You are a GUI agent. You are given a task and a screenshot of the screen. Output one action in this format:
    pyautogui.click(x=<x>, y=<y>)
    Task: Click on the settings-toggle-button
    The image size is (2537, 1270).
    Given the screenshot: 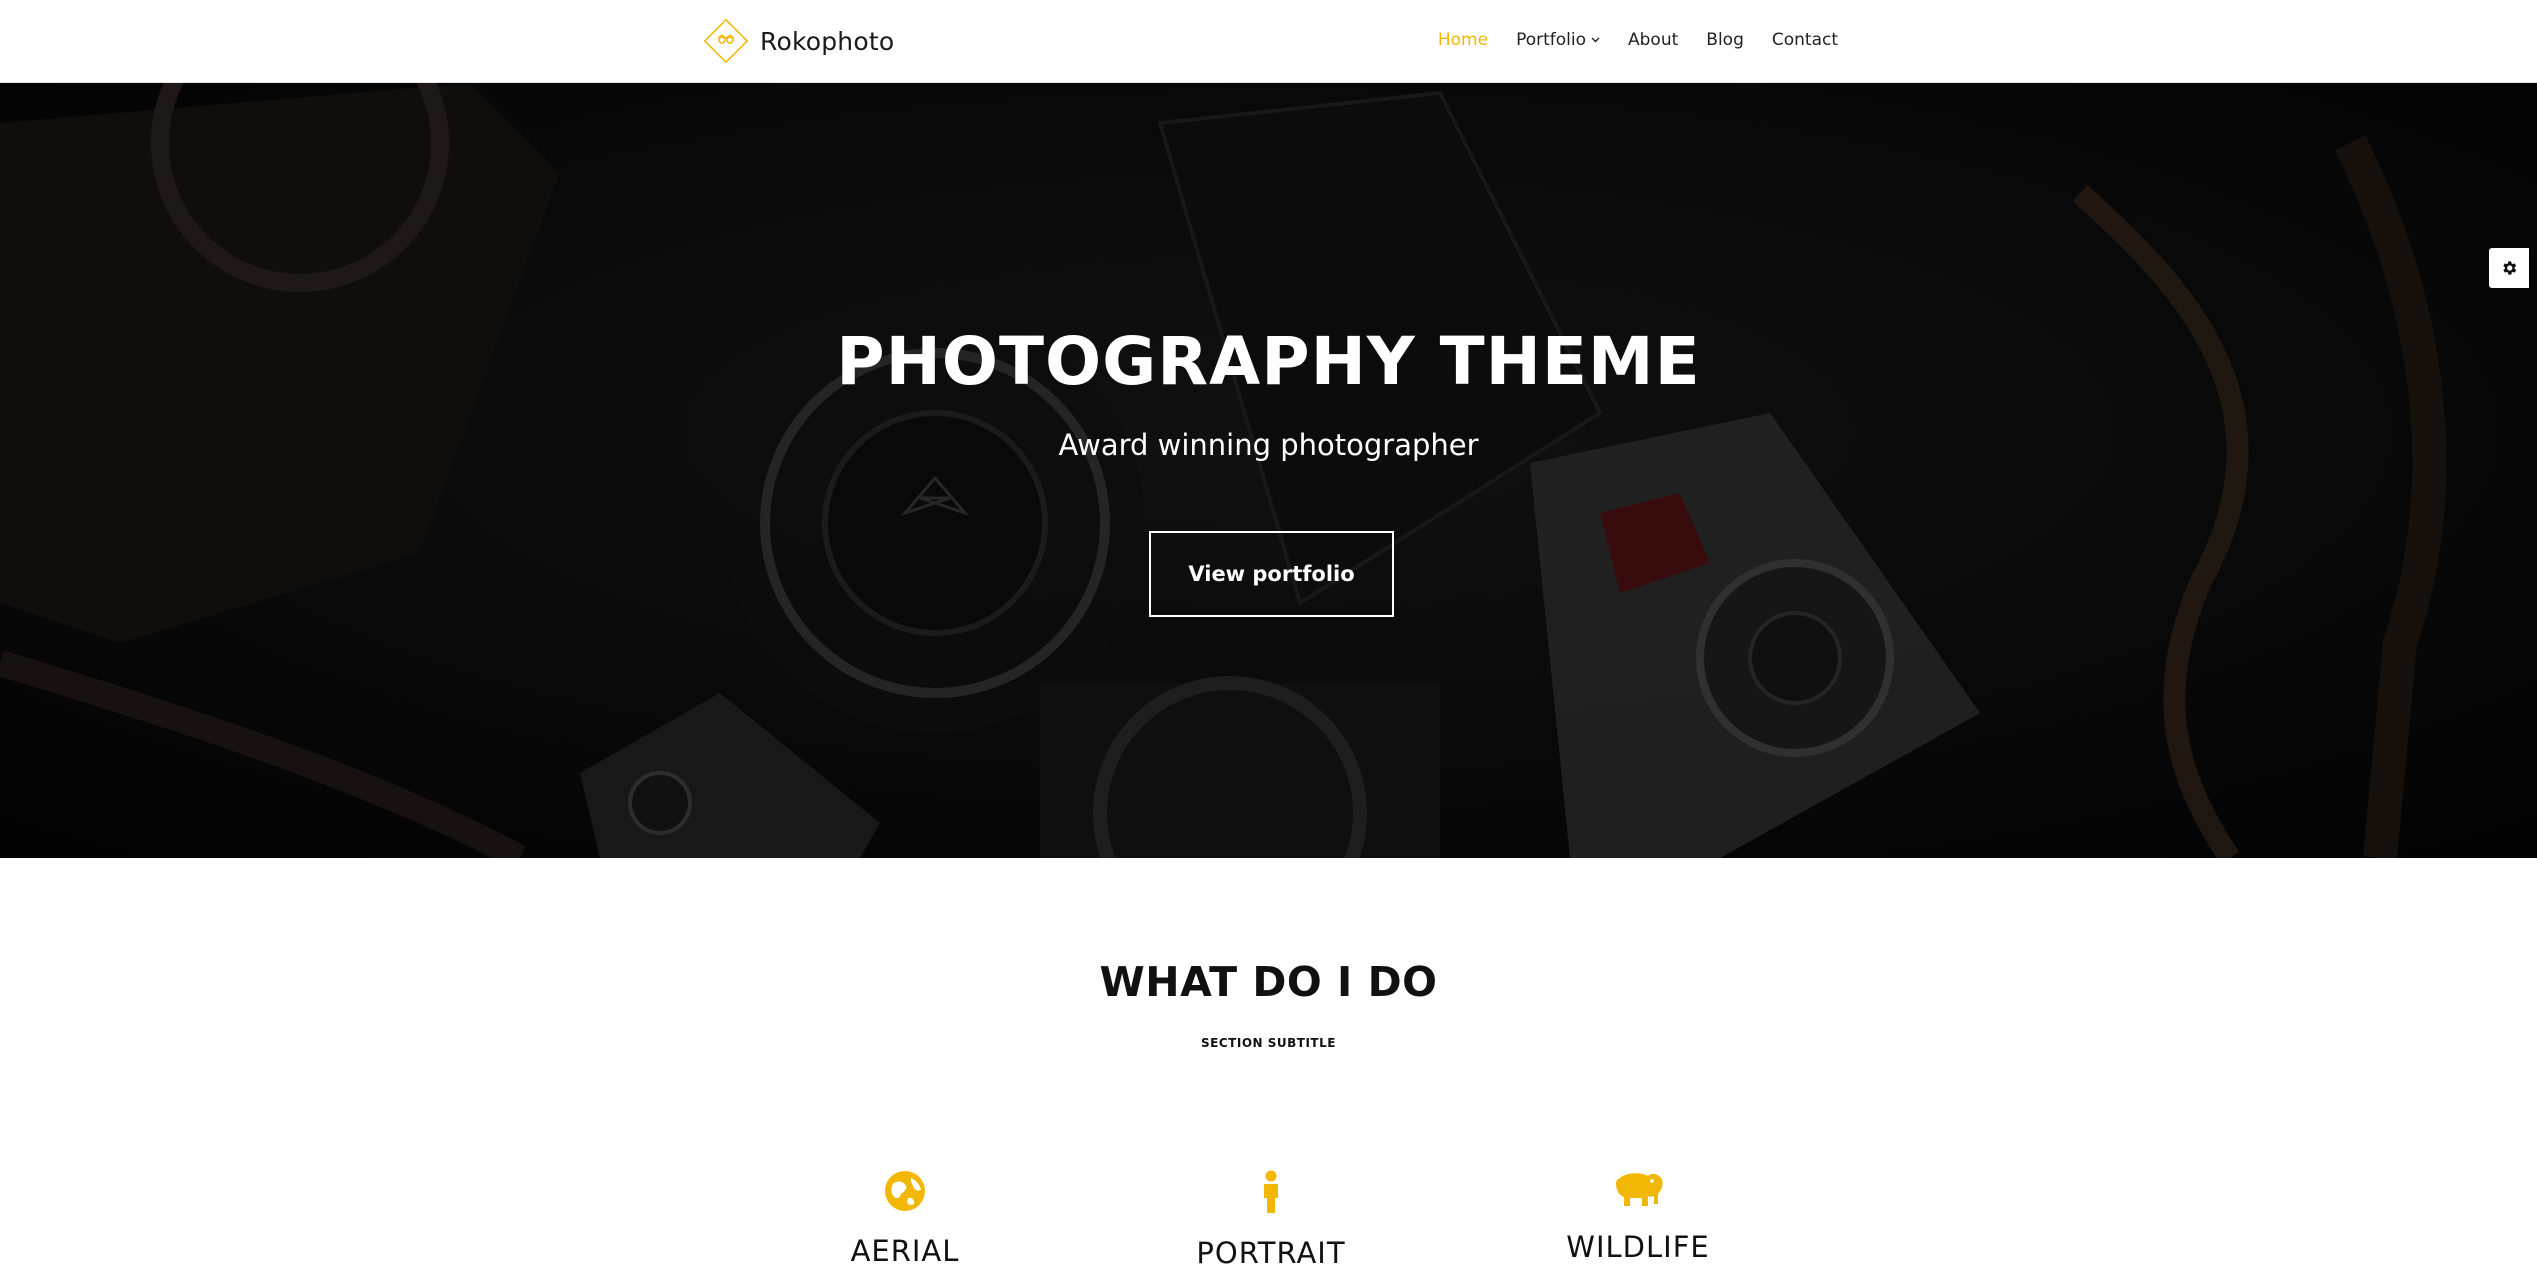 What is the action you would take?
    pyautogui.click(x=2509, y=268)
    